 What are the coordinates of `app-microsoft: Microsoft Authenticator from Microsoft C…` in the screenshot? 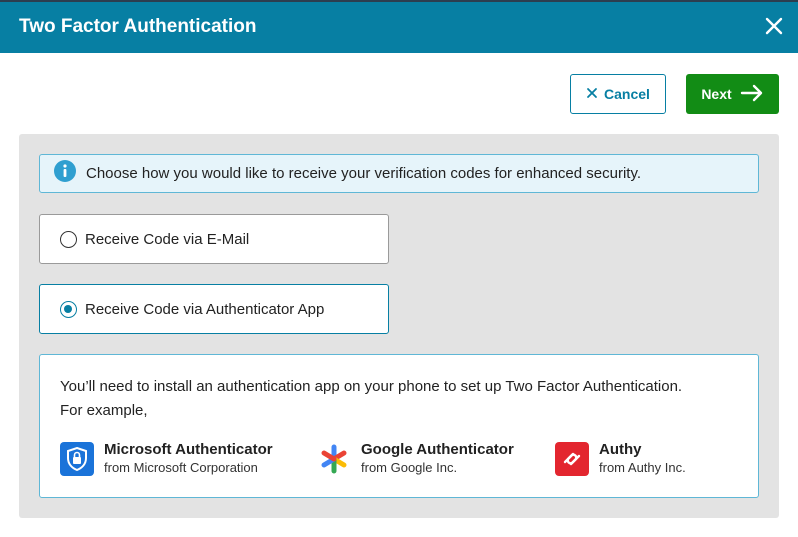 It's located at (166, 458).